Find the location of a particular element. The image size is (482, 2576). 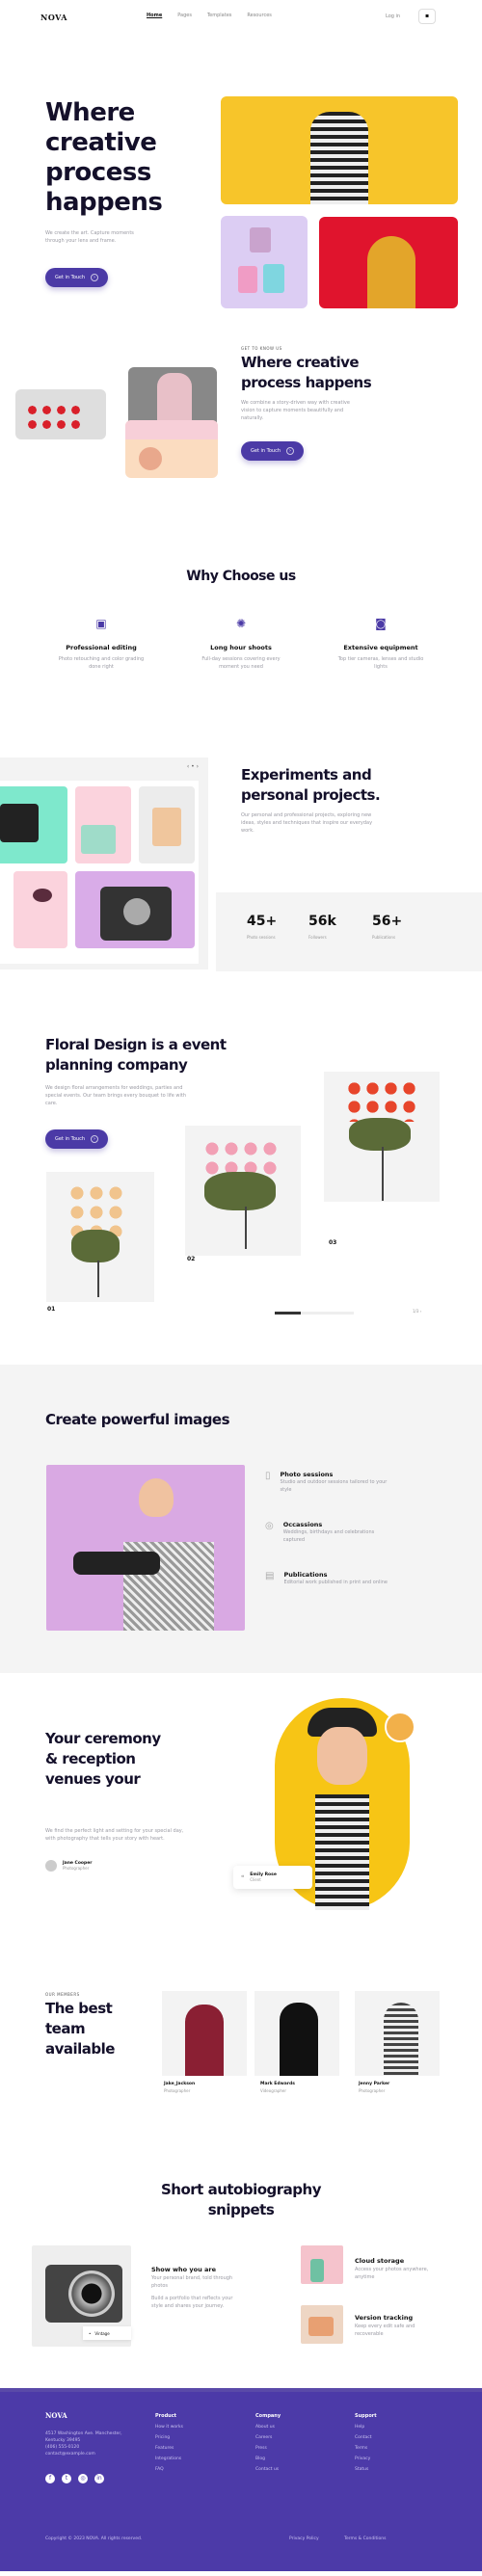

nav-pages: Pages is located at coordinates (184, 15).